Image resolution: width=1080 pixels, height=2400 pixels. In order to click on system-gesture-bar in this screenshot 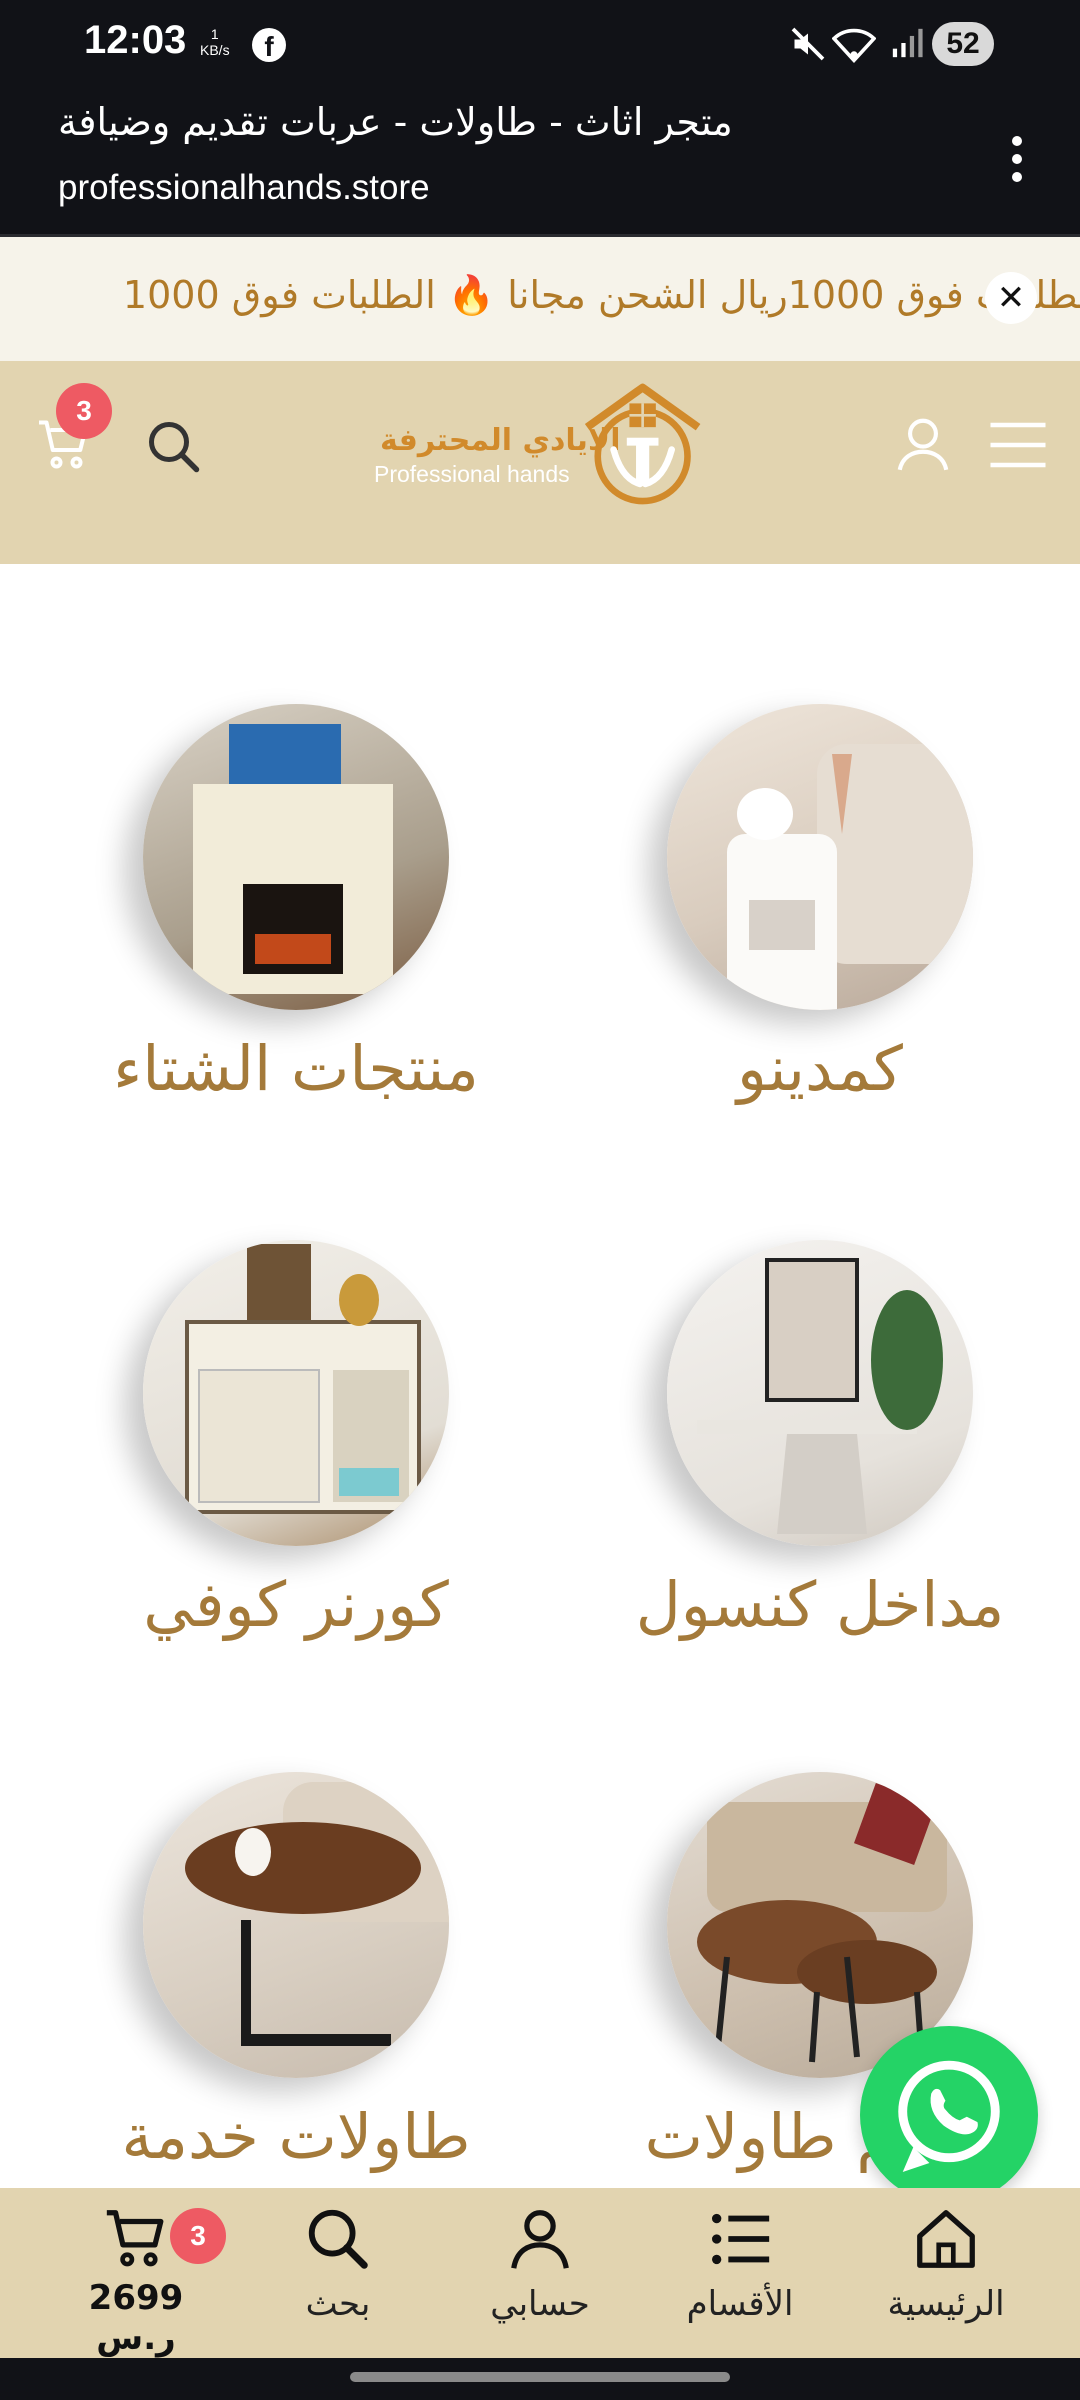, I will do `click(540, 2379)`.